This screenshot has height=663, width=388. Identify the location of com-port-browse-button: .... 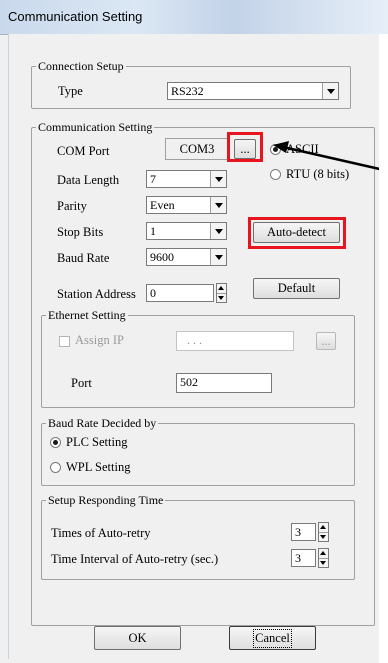
(245, 149).